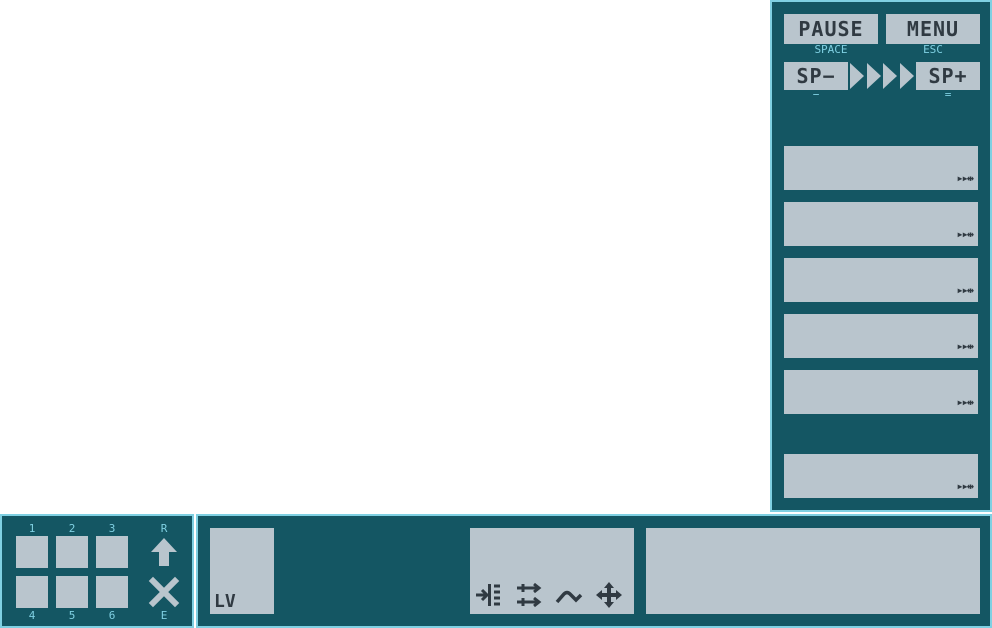 This screenshot has height=628, width=992. I want to click on inventory-key-1: 1, so click(32, 528).